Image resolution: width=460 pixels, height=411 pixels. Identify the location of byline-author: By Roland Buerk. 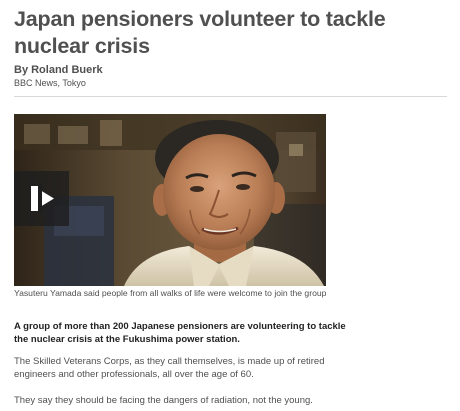
(58, 70).